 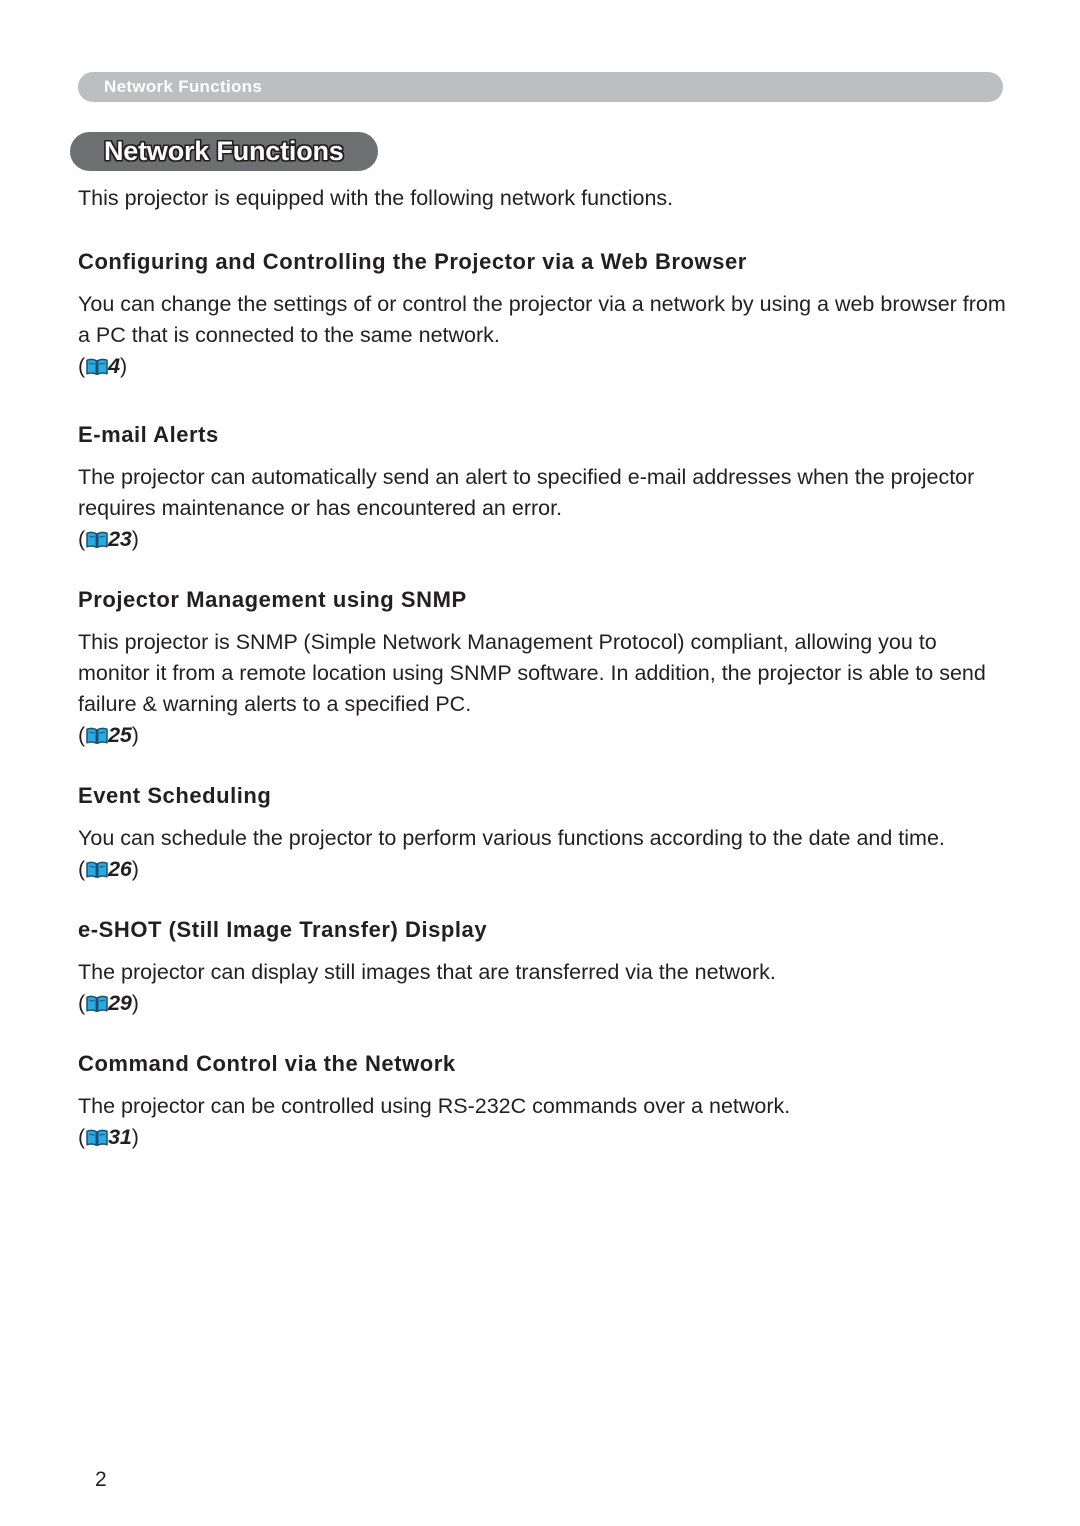 What do you see at coordinates (542, 1137) in the screenshot?
I see `page-reference: (31)` at bounding box center [542, 1137].